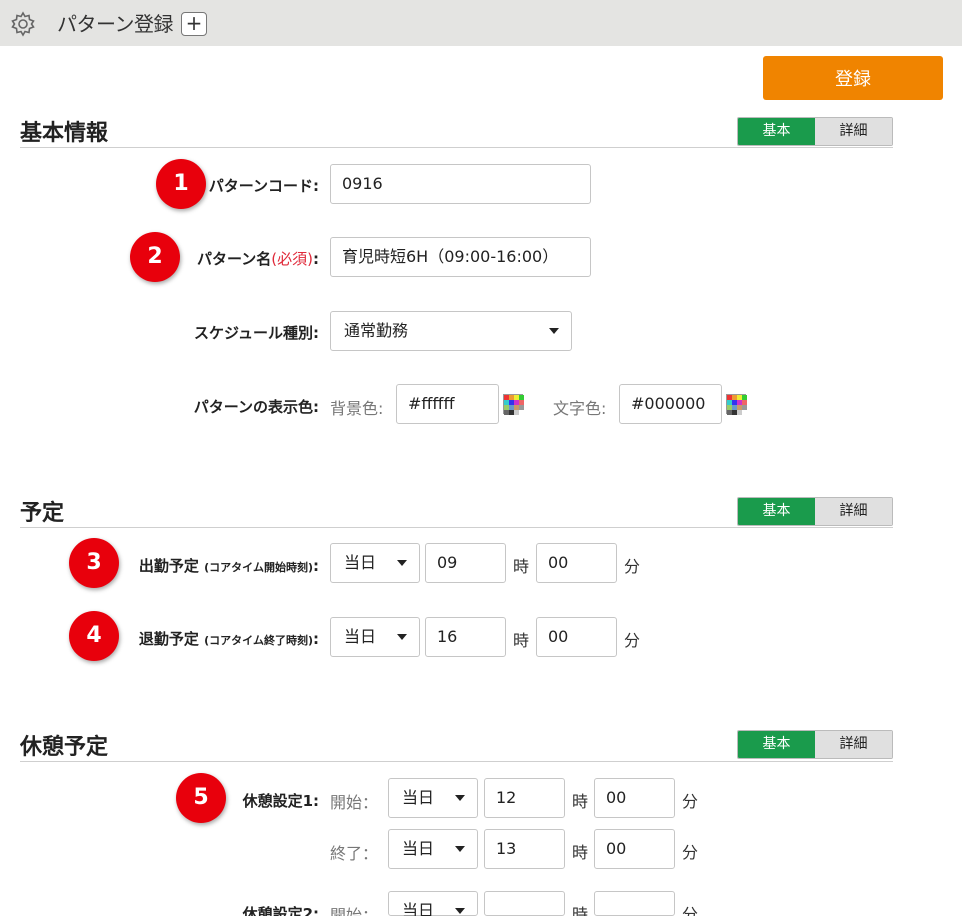 The image size is (962, 916). Describe the element at coordinates (234, 259) in the screenshot. I see `pattern-name-label-text: パターン名` at that location.